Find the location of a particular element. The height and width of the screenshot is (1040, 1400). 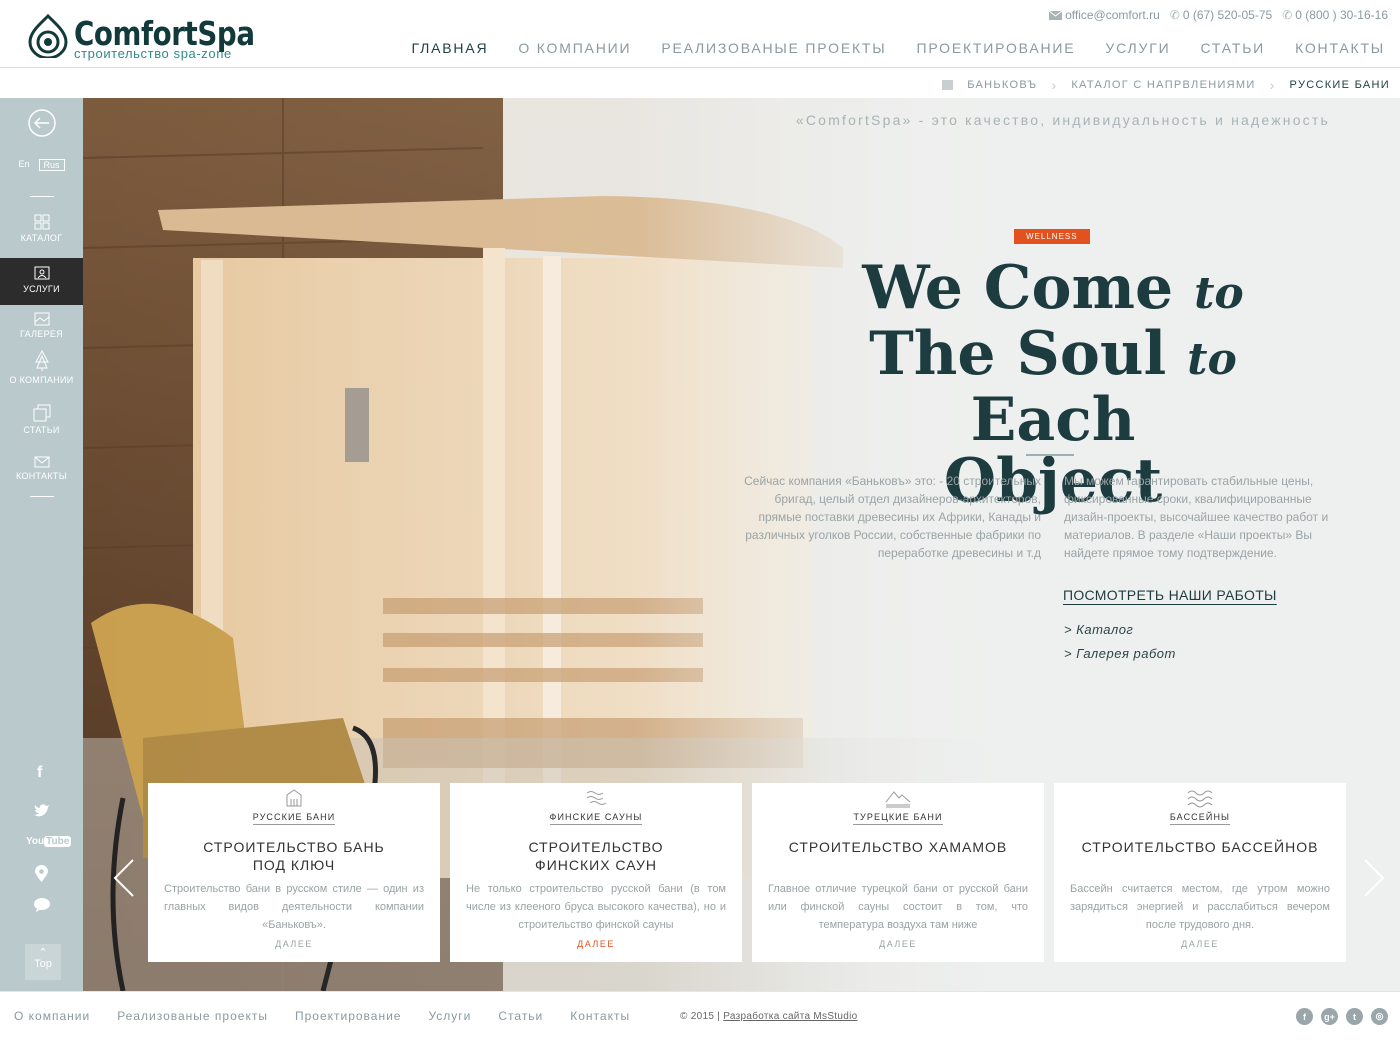

breadcrumb-current: РУССКИЕ БАНИ is located at coordinates (1339, 85).